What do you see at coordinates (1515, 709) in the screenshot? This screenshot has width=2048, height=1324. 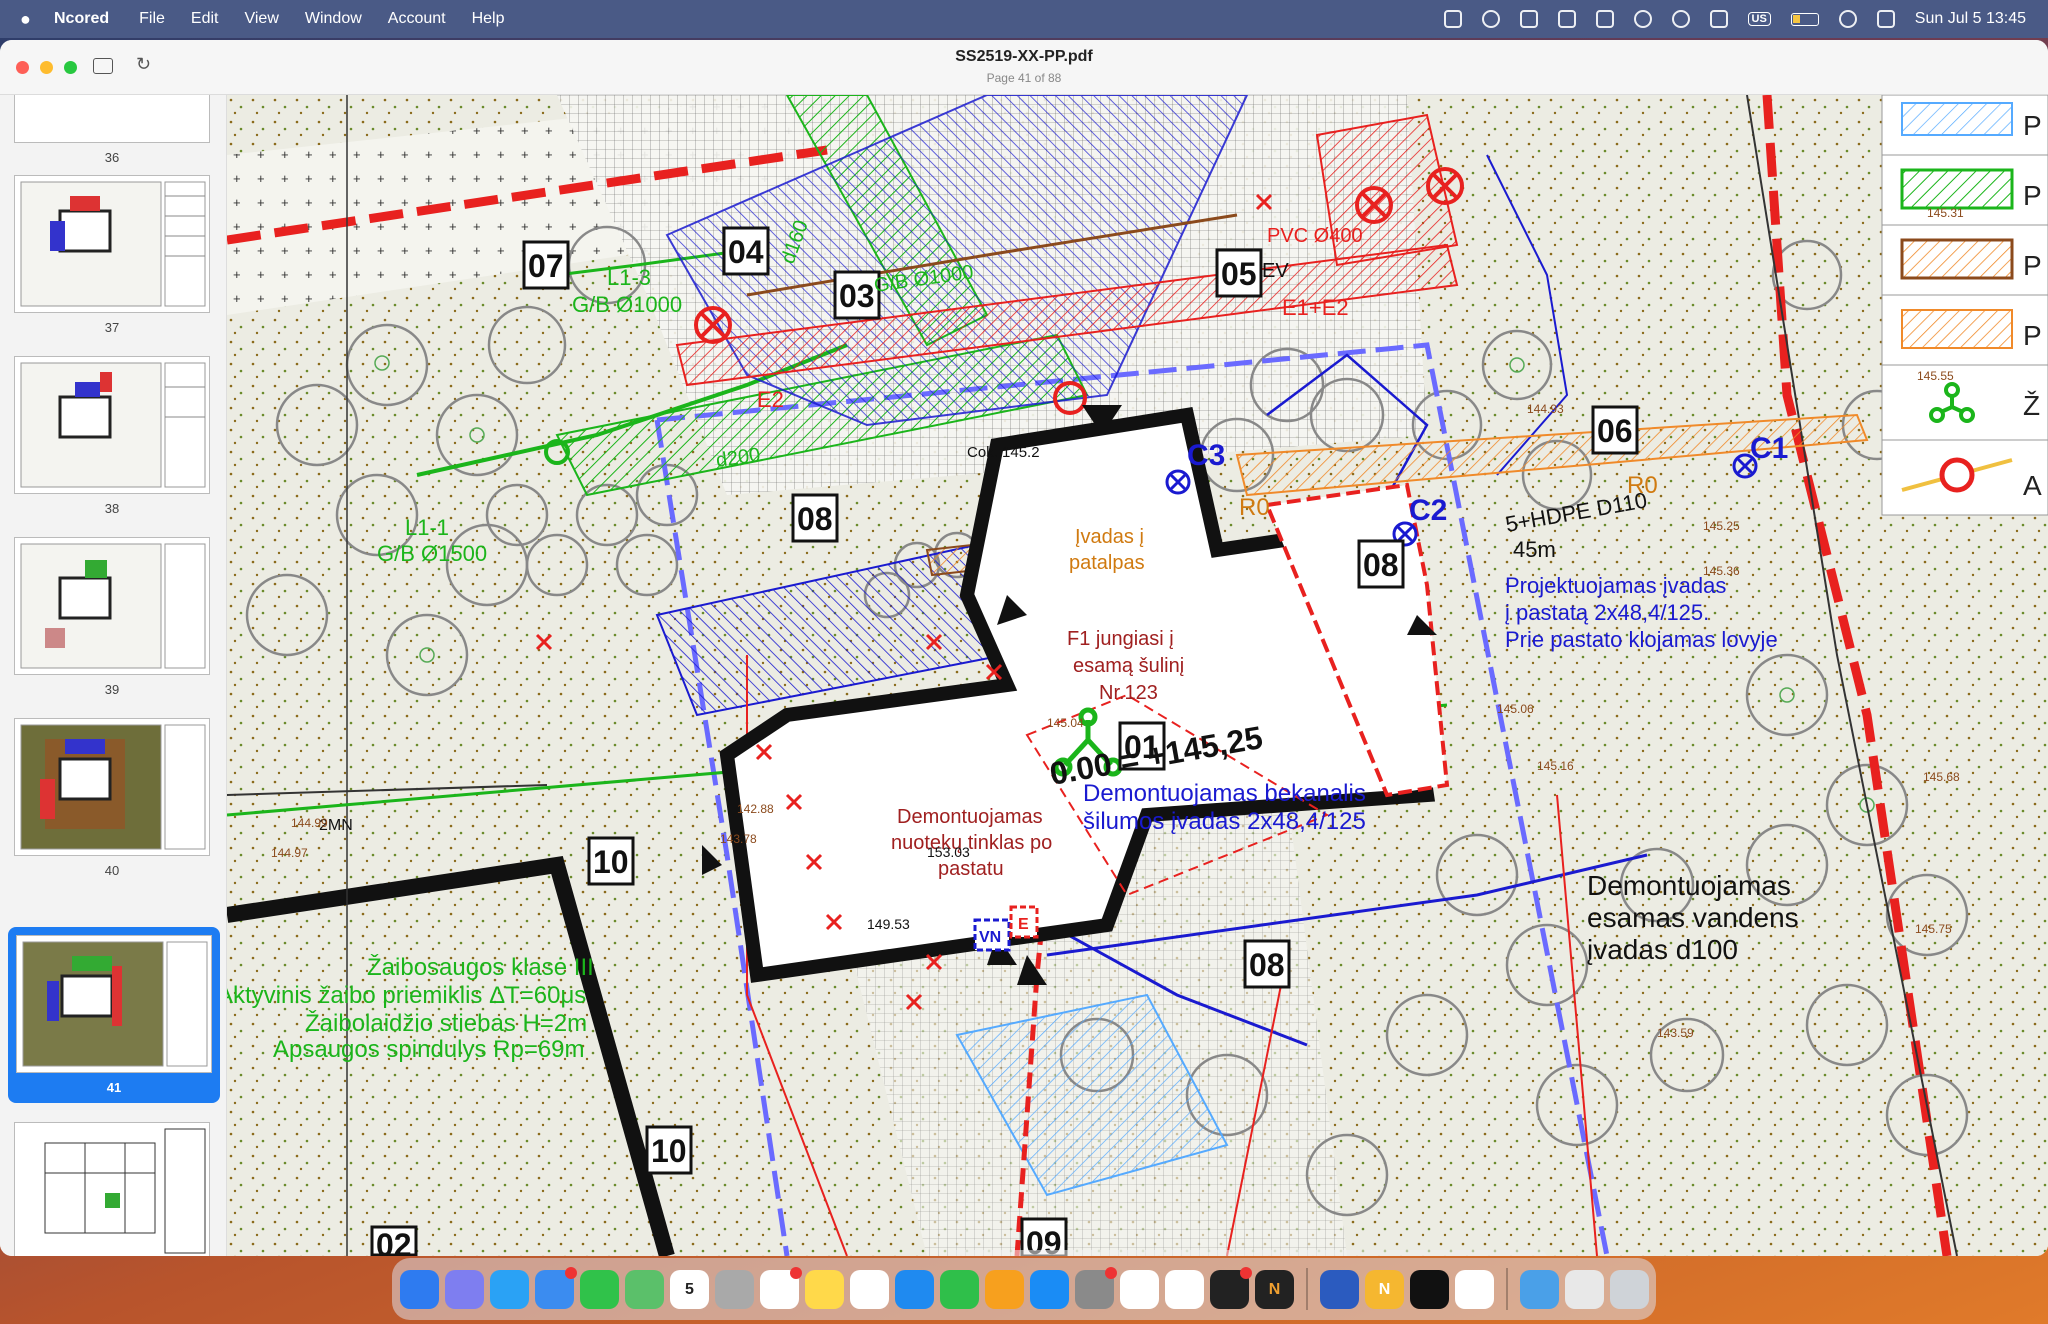 I see `spot-level-9: 145.06` at bounding box center [1515, 709].